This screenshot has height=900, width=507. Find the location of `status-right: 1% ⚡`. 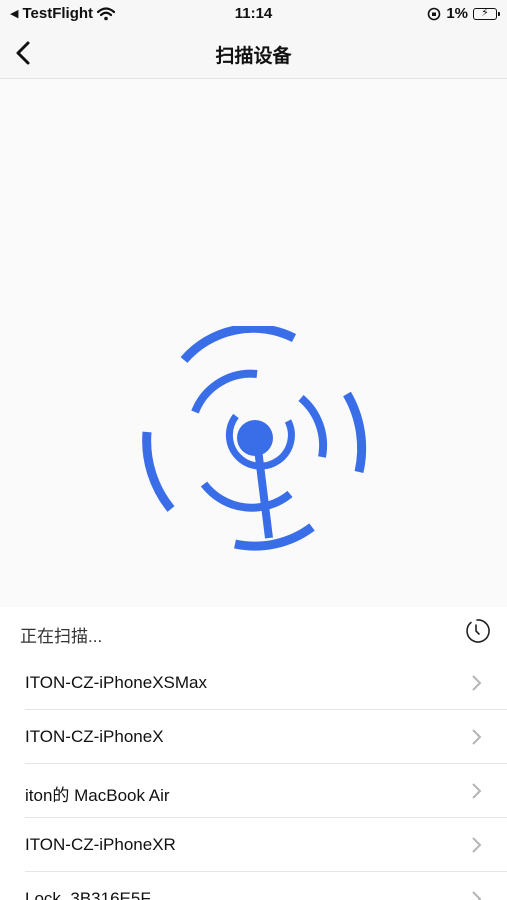

status-right: 1% ⚡ is located at coordinates (463, 13).